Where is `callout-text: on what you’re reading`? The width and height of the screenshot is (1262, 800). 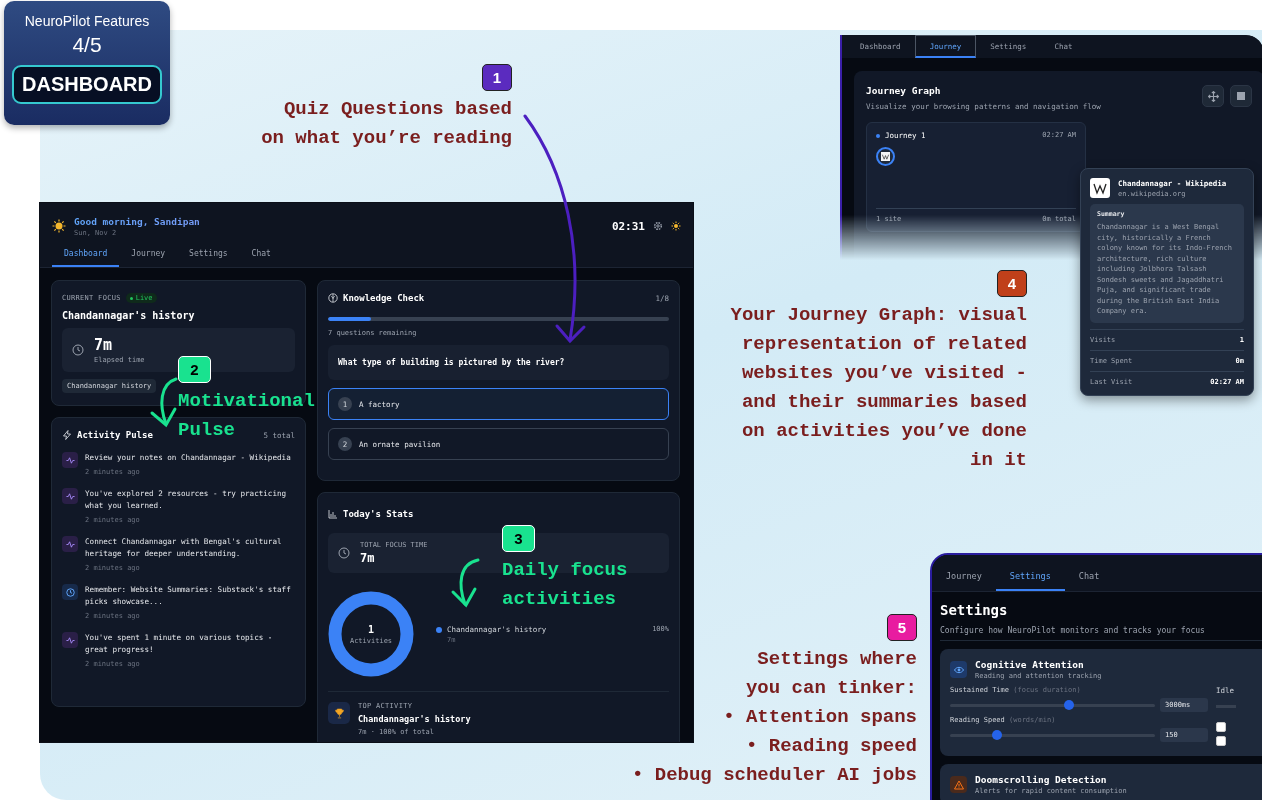
callout-text: on what you’re reading is located at coordinates (386, 138).